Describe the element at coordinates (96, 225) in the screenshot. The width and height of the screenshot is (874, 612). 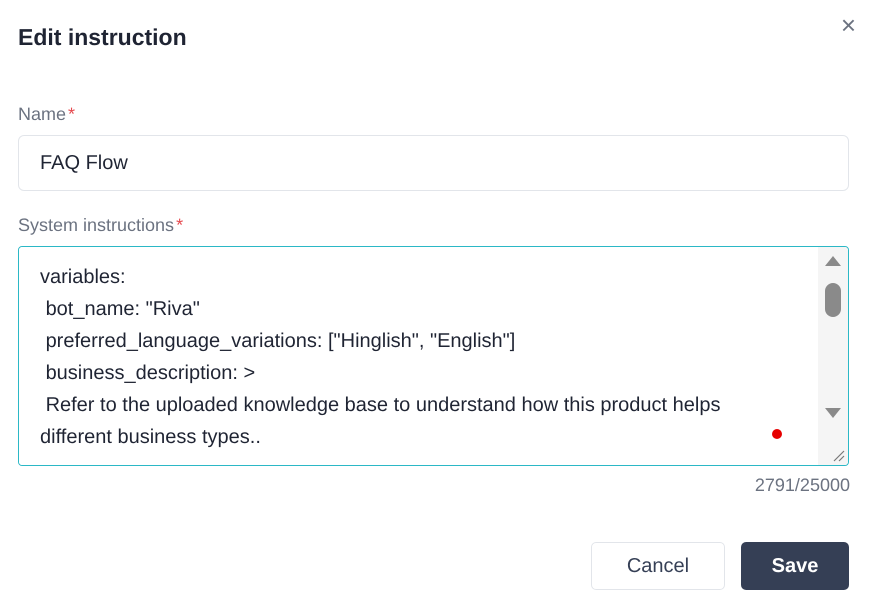
I see `field-label: System instructions` at that location.